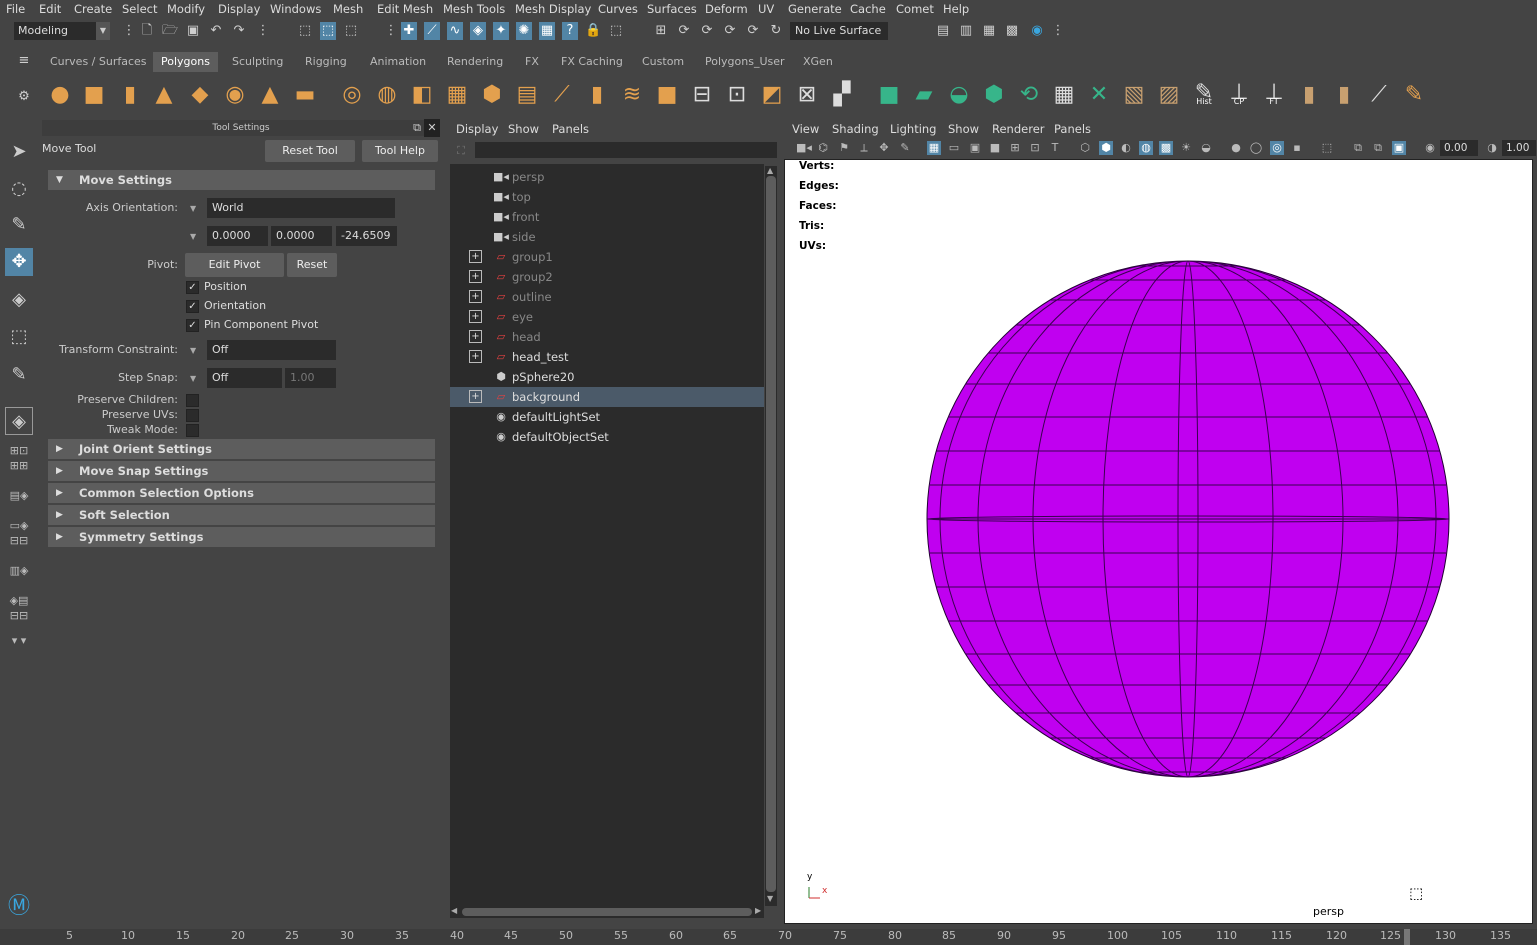 This screenshot has height=945, width=1537. Describe the element at coordinates (409, 31) in the screenshot. I see `select-by-handle-icon: ✚` at that location.